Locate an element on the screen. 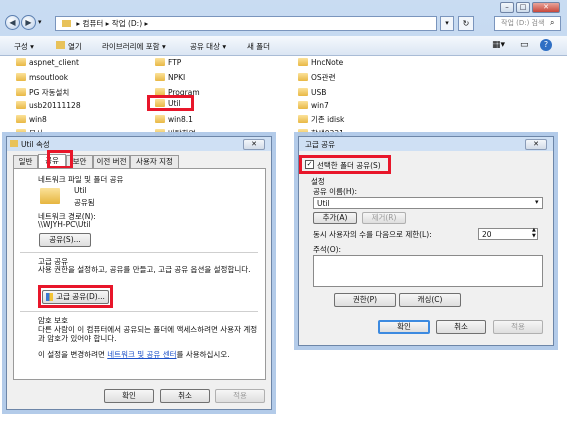 The height and width of the screenshot is (427, 567). include-library-button: 라이브러리에 포함 ▾ is located at coordinates (134, 46).